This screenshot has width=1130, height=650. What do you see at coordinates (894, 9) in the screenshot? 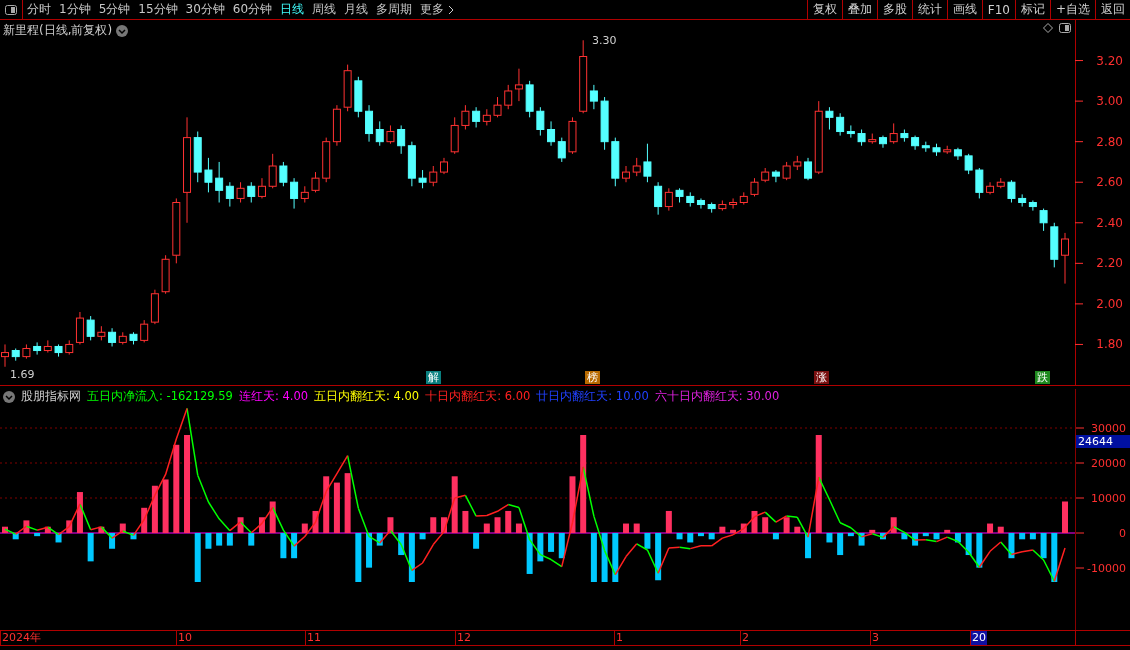
I see `toolbar-button: 多股` at bounding box center [894, 9].